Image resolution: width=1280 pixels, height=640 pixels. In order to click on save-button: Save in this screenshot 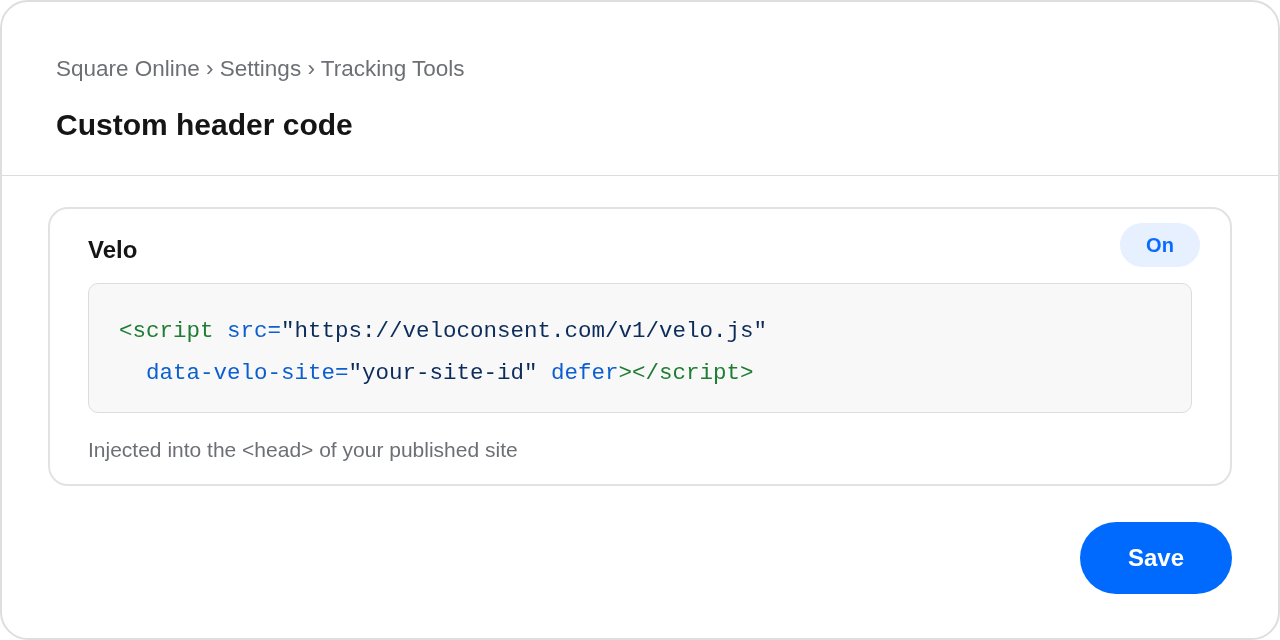, I will do `click(1156, 558)`.